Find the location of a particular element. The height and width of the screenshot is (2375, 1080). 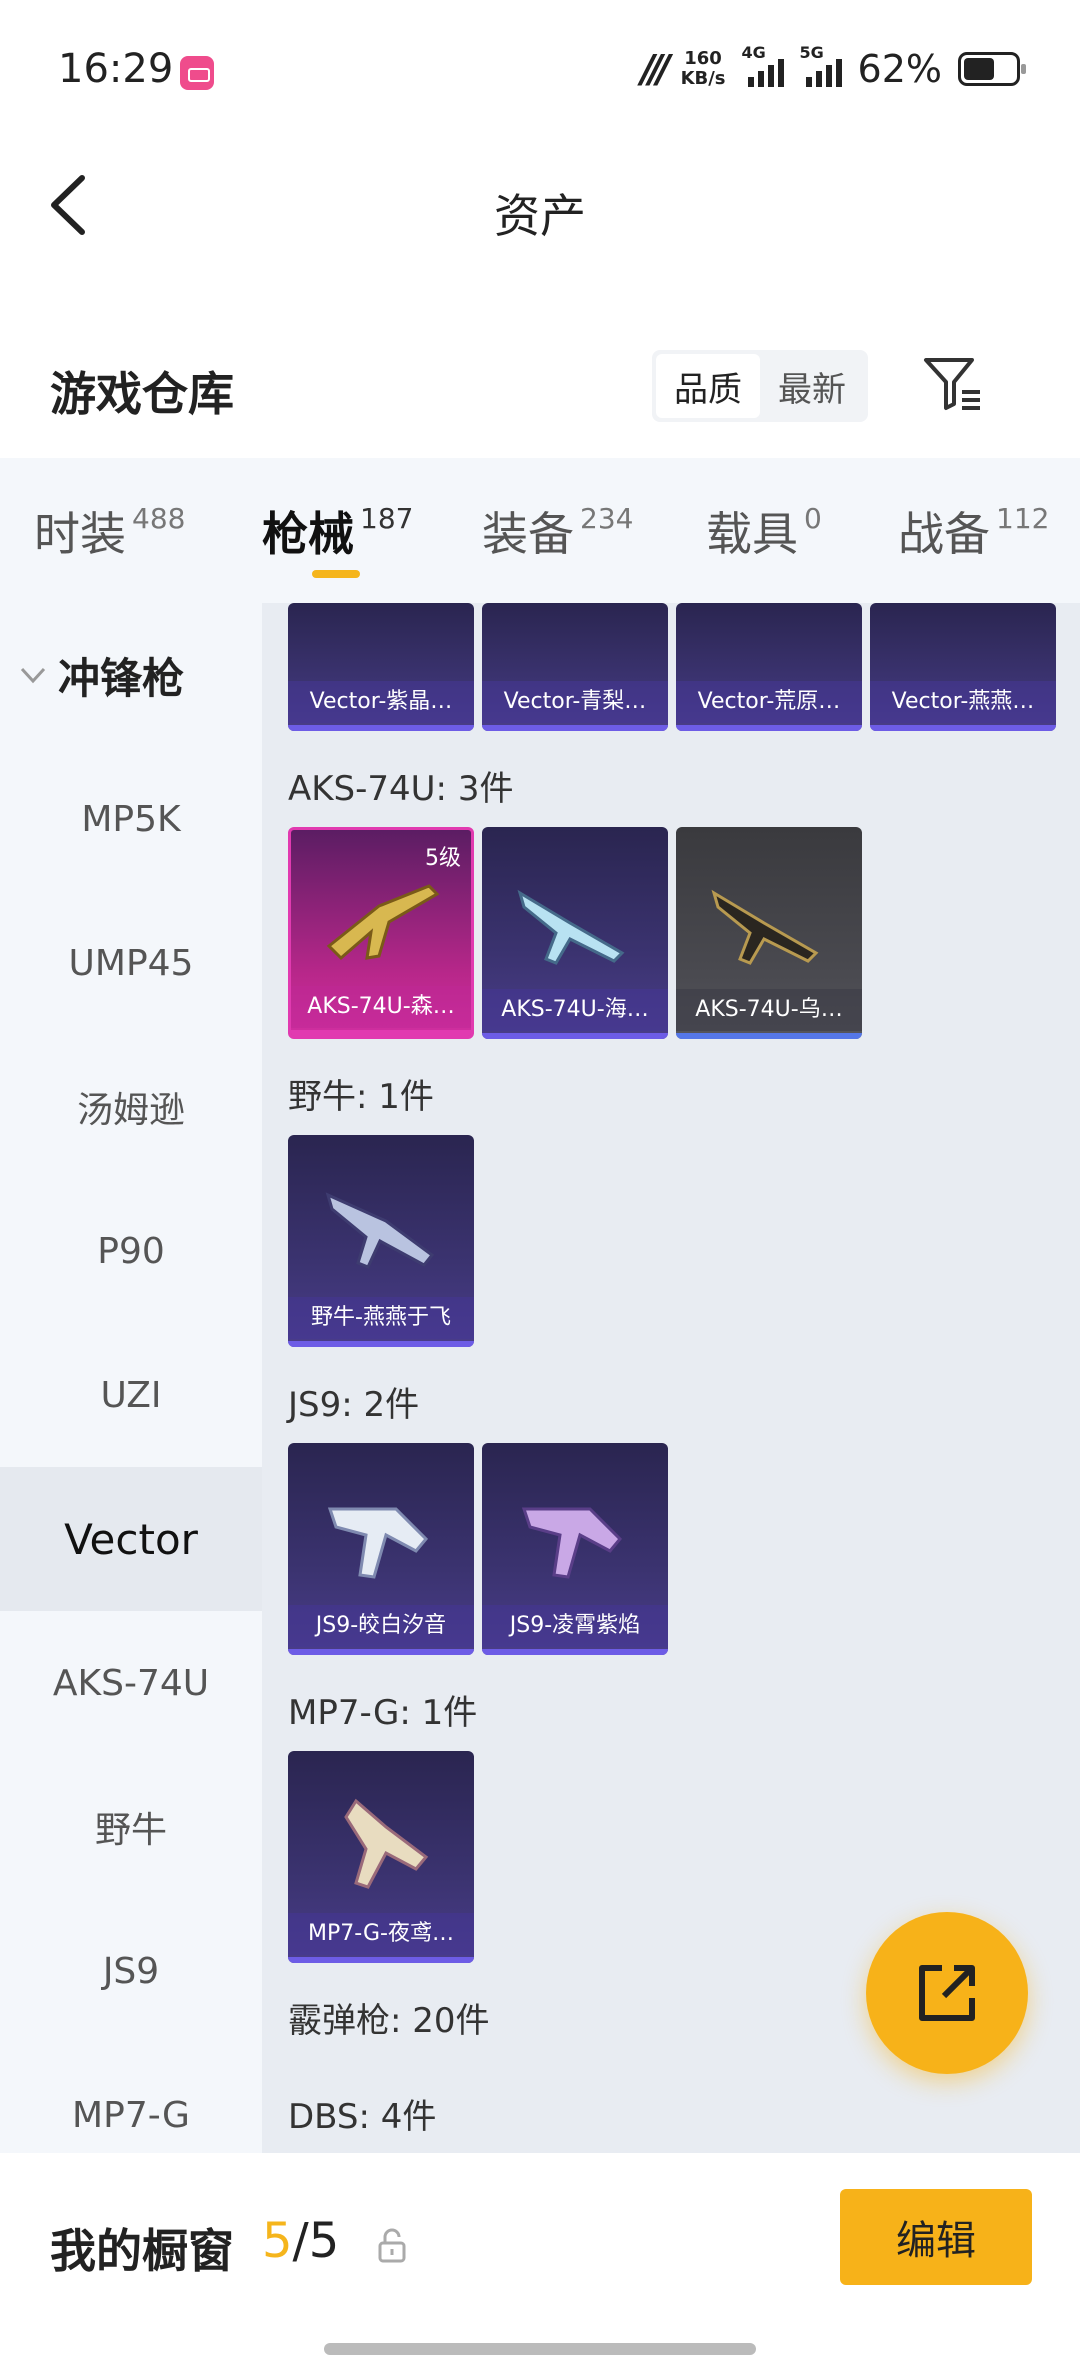

section-title-aks74u: AKS-74U: 3件 is located at coordinates (401, 789).